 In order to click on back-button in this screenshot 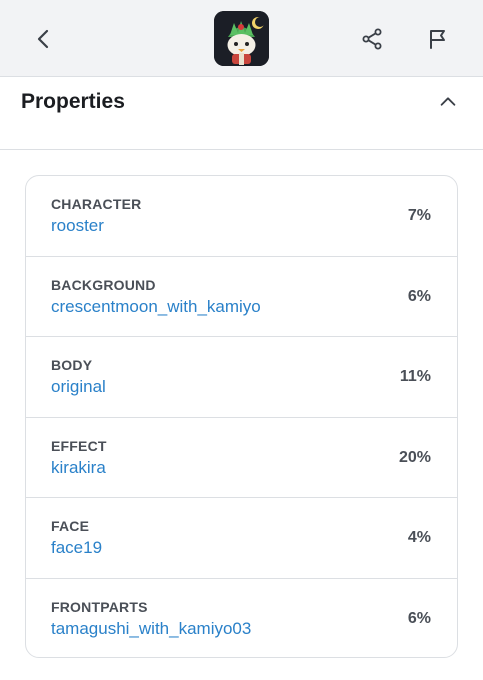, I will do `click(44, 39)`.